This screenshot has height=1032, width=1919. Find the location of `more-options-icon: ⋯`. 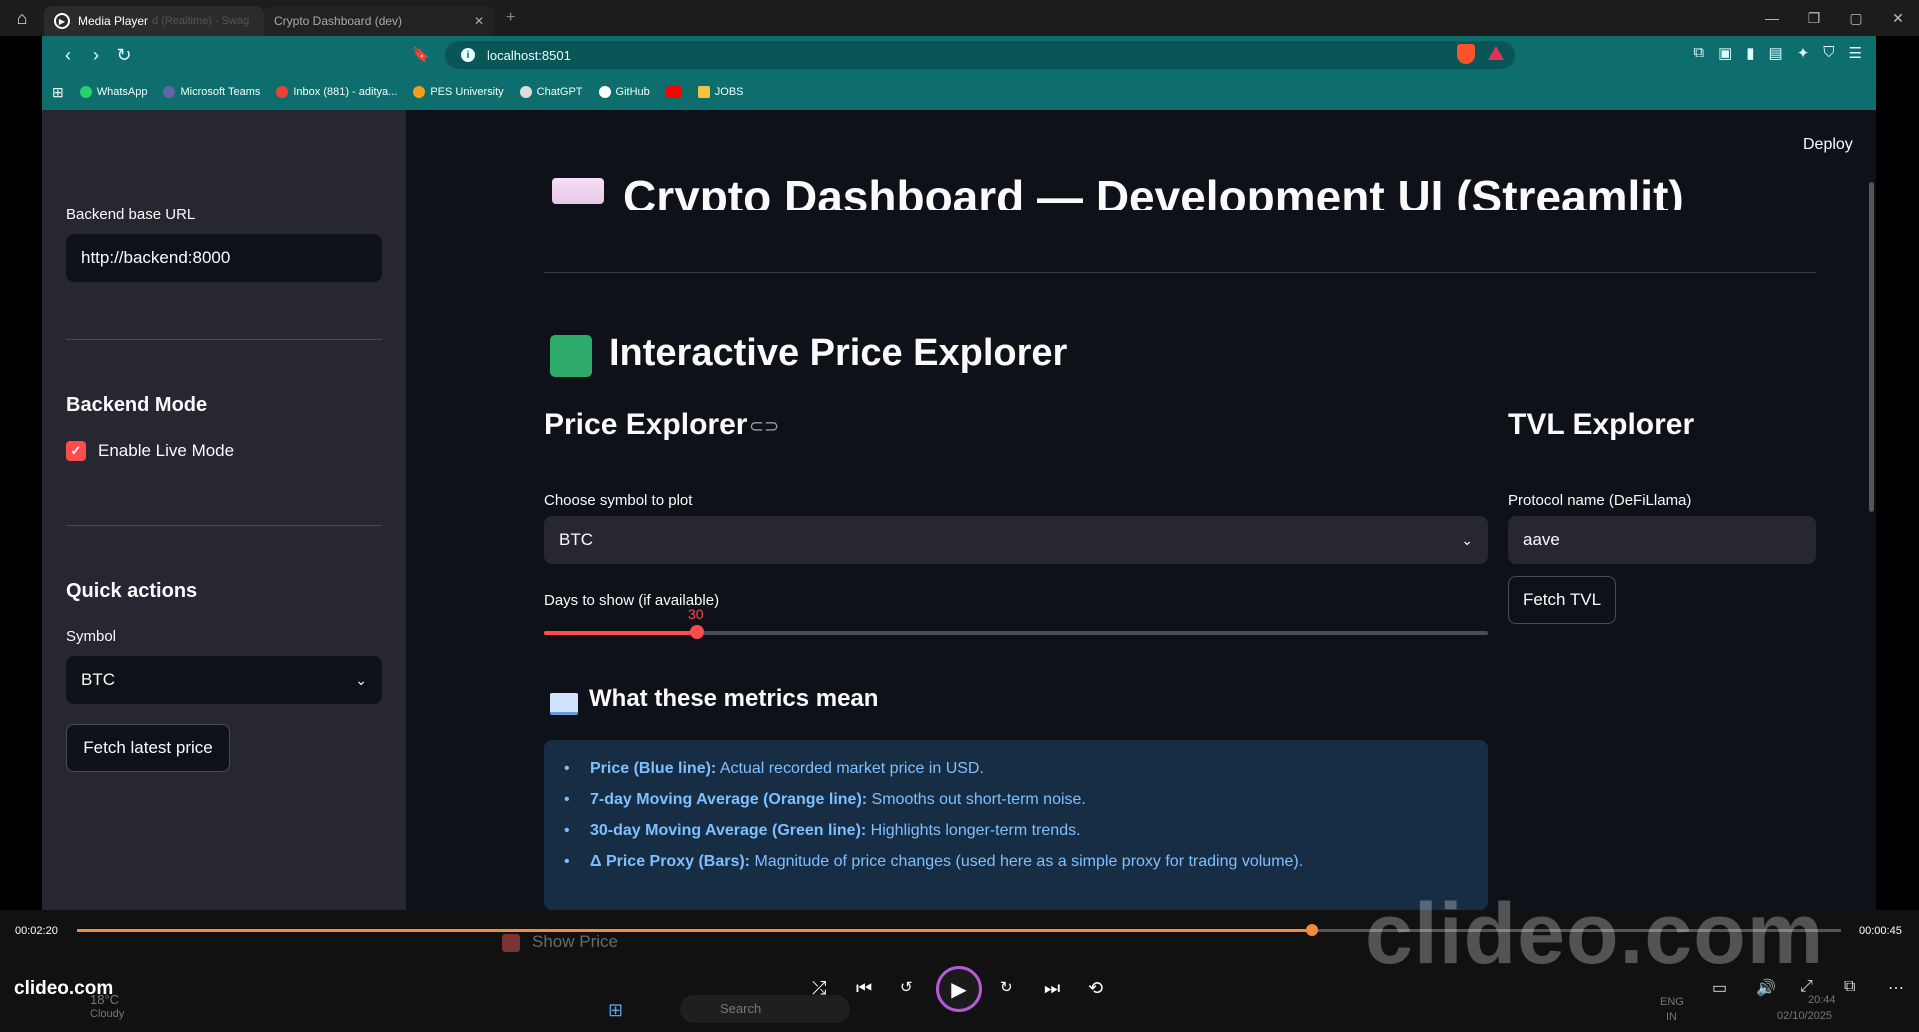

more-options-icon: ⋯ is located at coordinates (1896, 988).